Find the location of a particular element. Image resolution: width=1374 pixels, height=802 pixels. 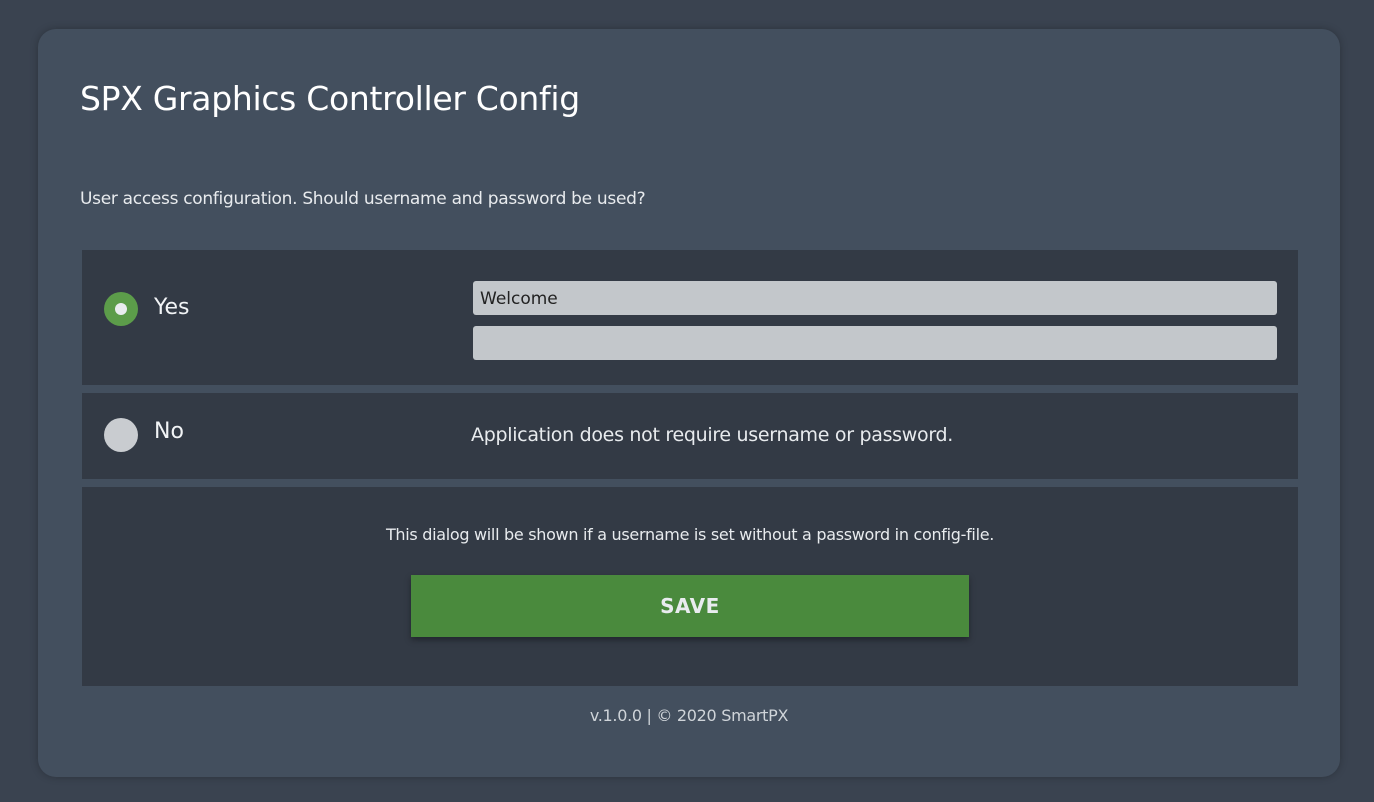

dialog-title: SPX Graphics Controller Config is located at coordinates (330, 98).